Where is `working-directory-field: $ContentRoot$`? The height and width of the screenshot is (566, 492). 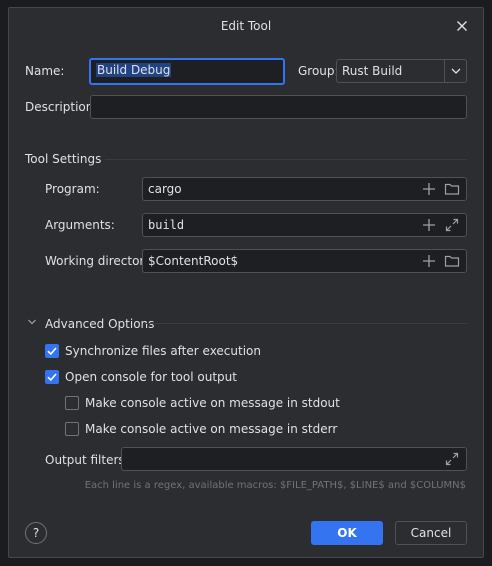 working-directory-field: $ContentRoot$ is located at coordinates (304, 261).